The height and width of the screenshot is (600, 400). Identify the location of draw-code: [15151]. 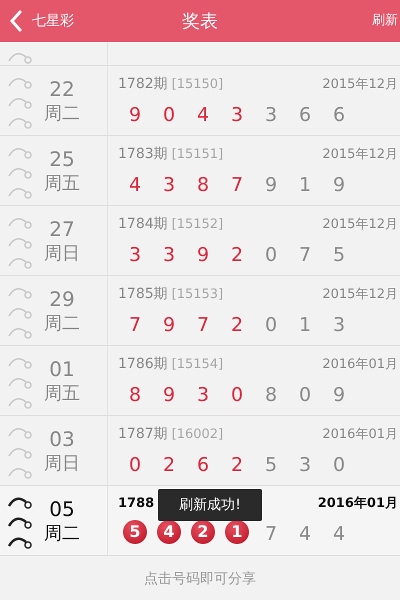
(198, 155).